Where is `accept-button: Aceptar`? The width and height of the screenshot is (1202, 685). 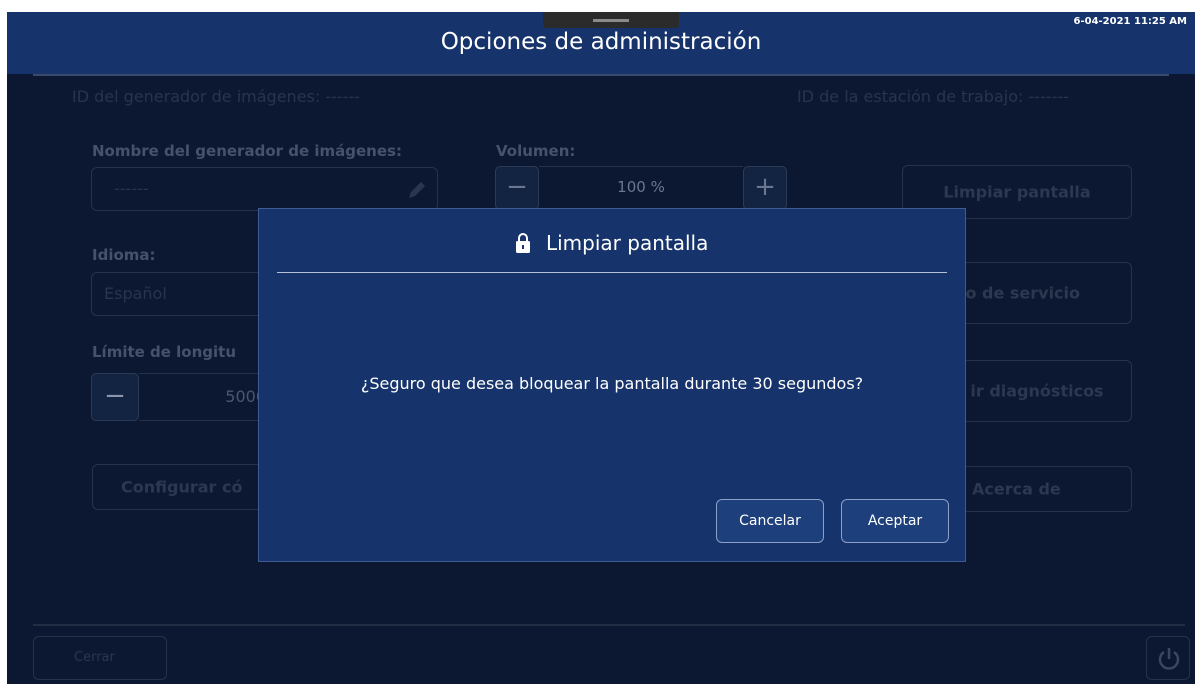 accept-button: Aceptar is located at coordinates (895, 521).